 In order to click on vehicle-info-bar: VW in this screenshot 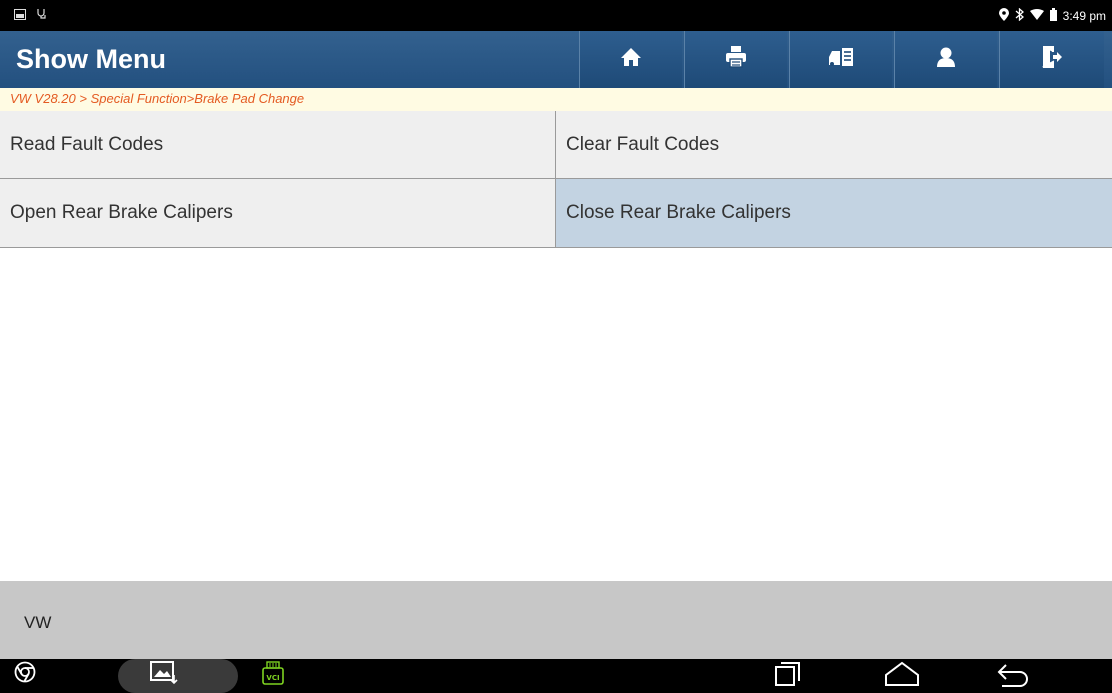, I will do `click(556, 620)`.